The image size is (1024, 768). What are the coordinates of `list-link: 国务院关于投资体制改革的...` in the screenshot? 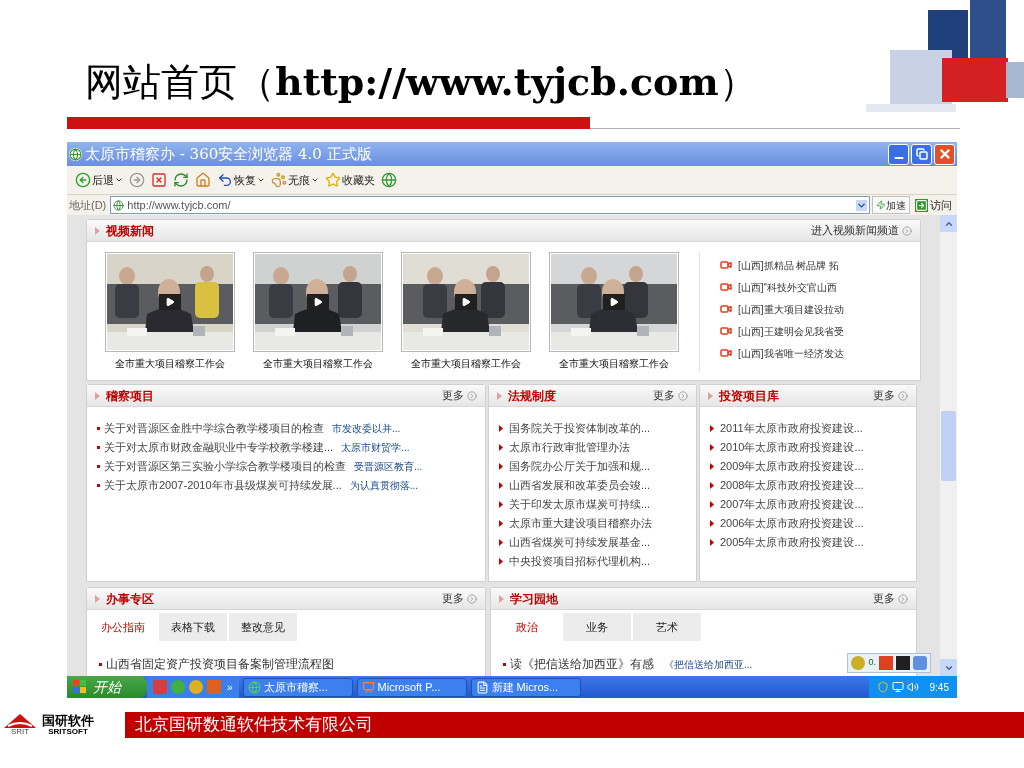 It's located at (580, 428).